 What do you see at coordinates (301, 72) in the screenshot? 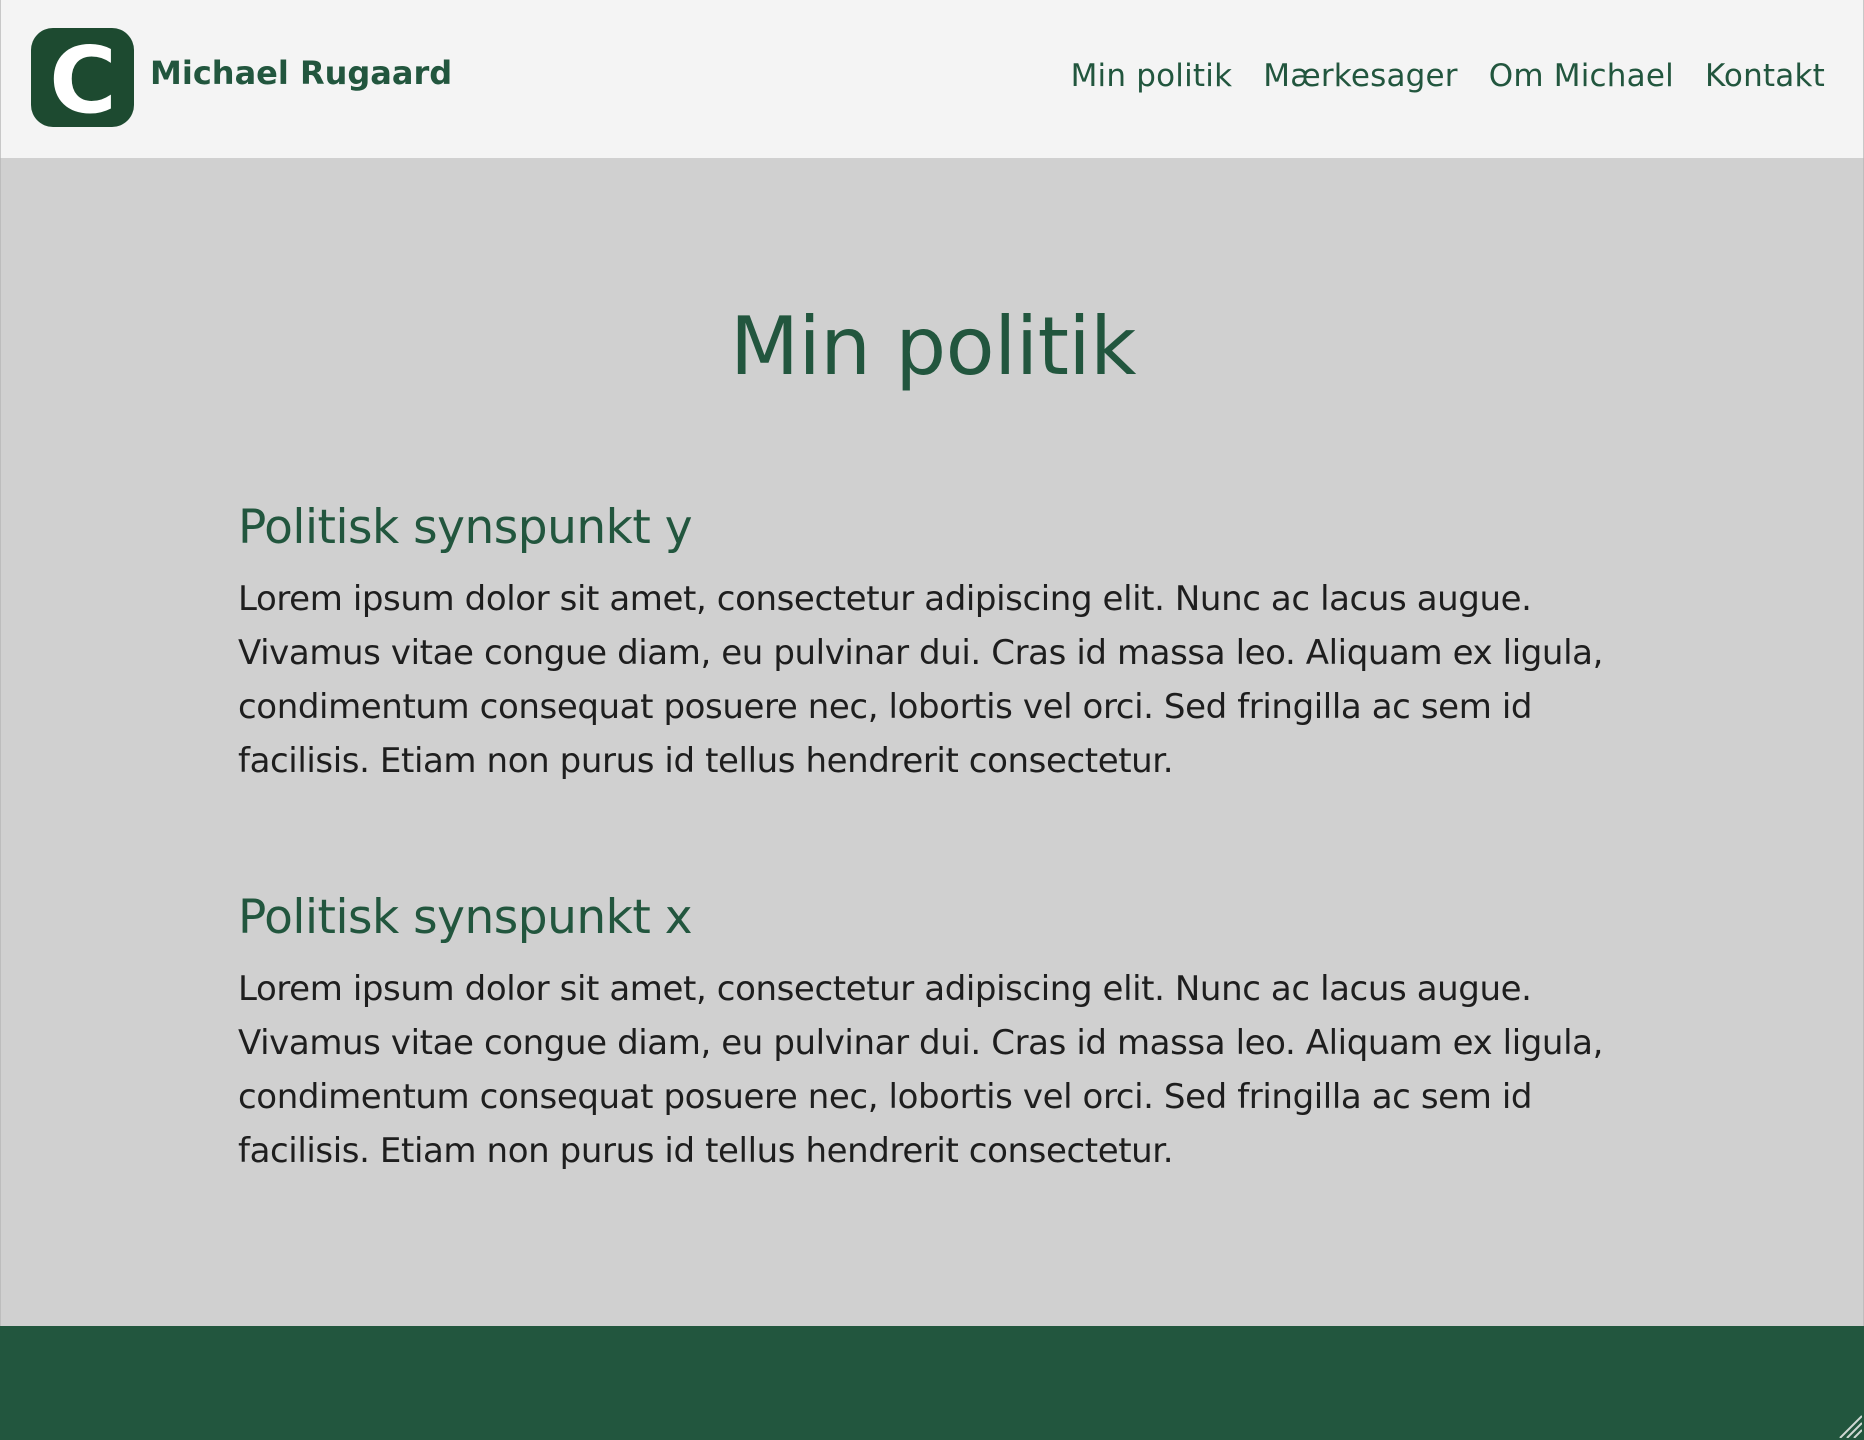
I see `brand-name: Michael Rugaard` at bounding box center [301, 72].